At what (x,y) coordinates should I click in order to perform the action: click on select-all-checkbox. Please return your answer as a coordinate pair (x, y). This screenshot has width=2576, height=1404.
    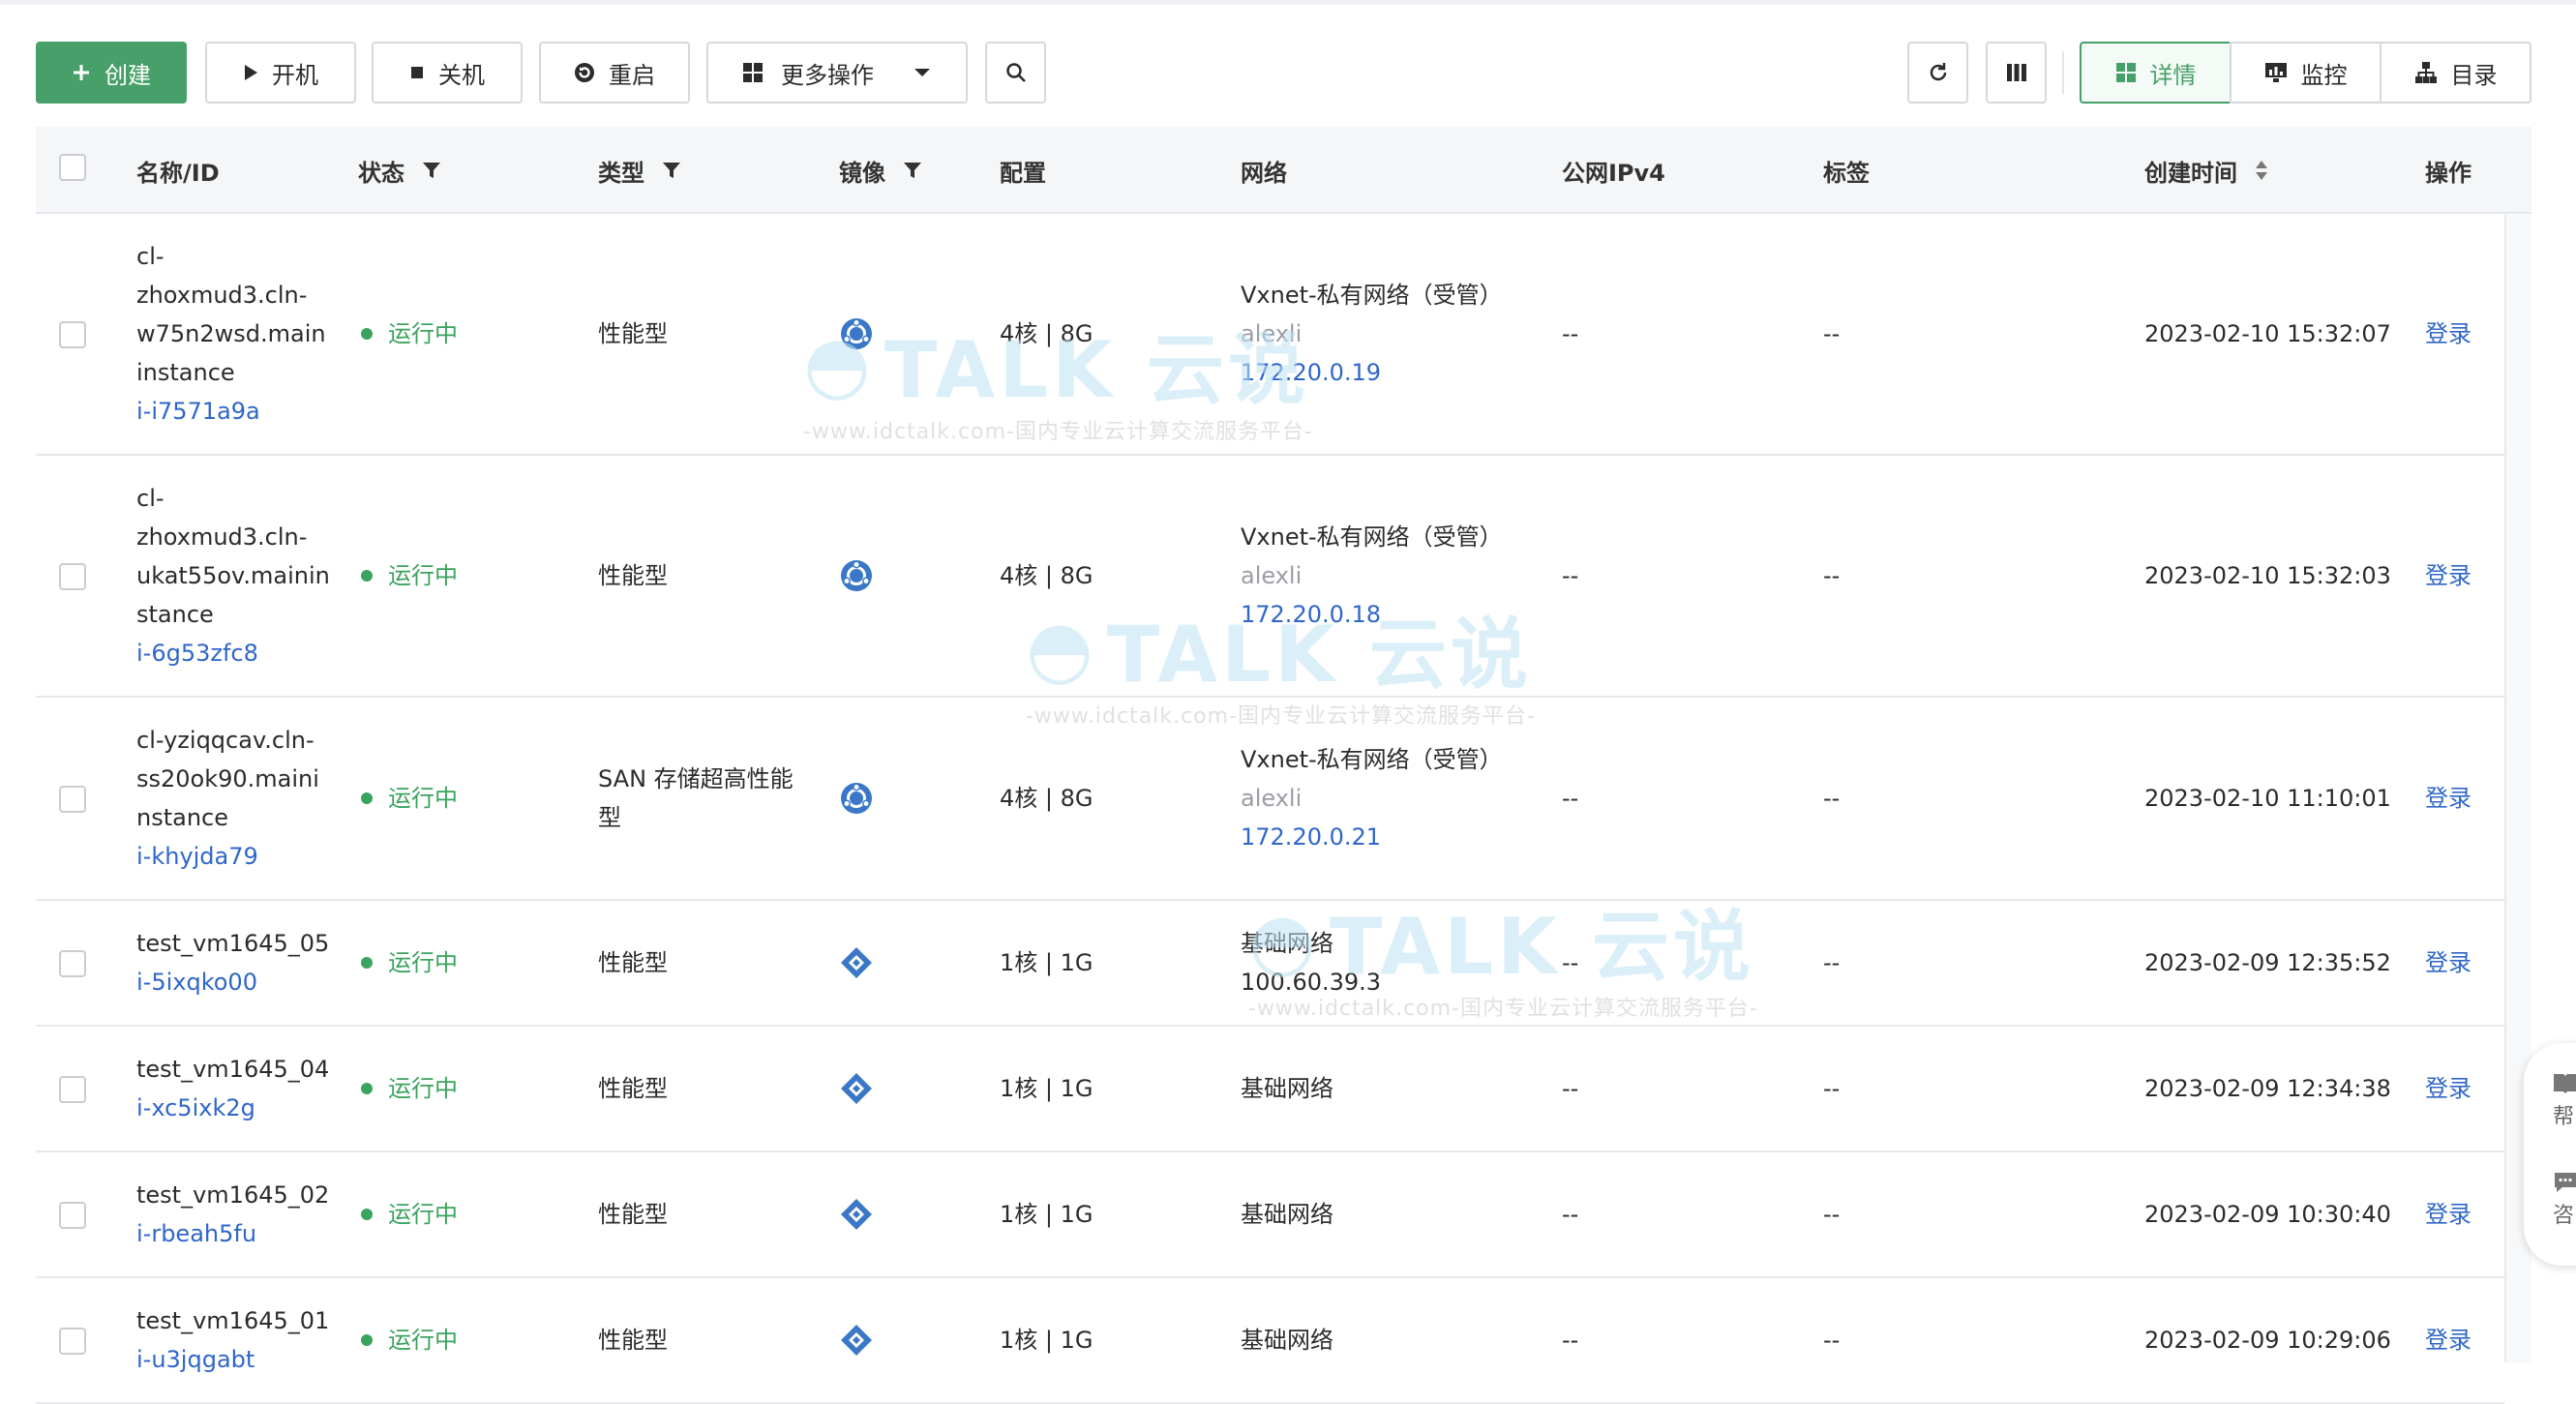
    Looking at the image, I should click on (72, 167).